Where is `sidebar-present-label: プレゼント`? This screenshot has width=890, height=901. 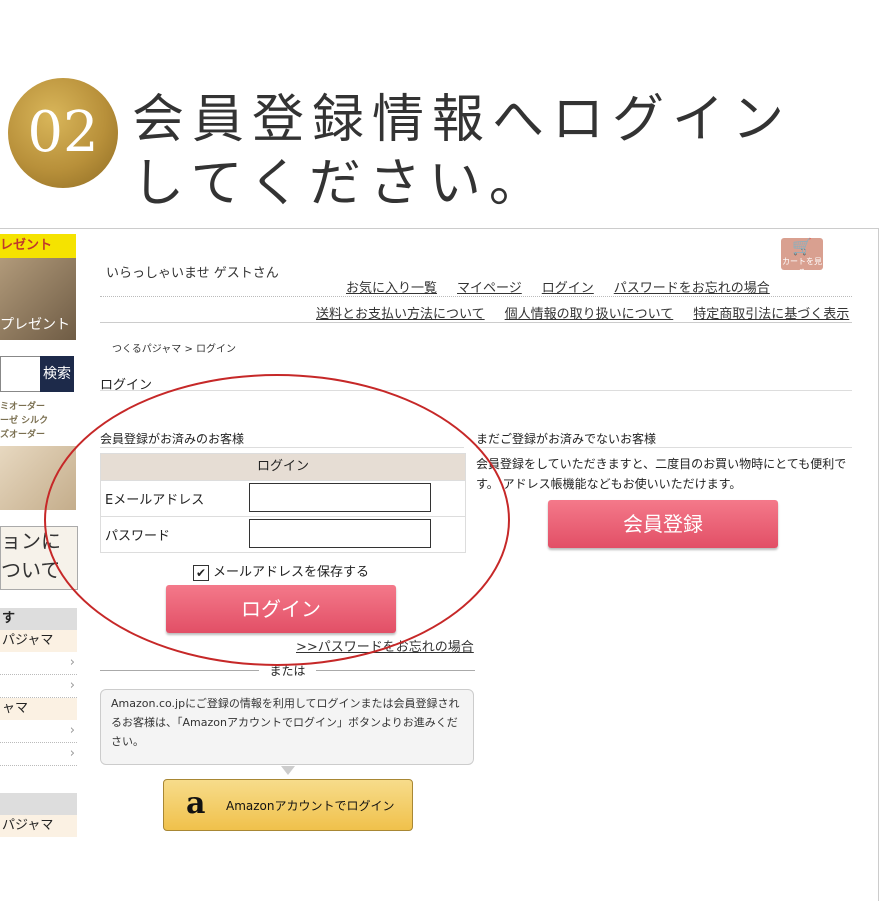 sidebar-present-label: プレゼント is located at coordinates (35, 325).